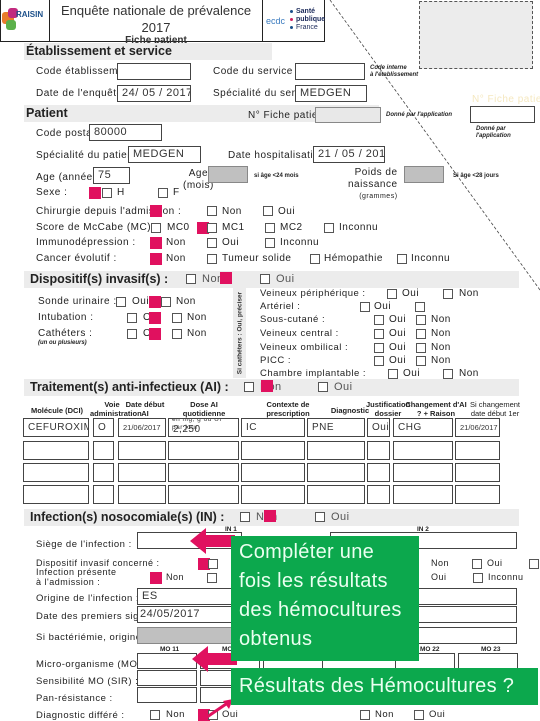  I want to click on checkbox-cath-4-non, so click(421, 348).